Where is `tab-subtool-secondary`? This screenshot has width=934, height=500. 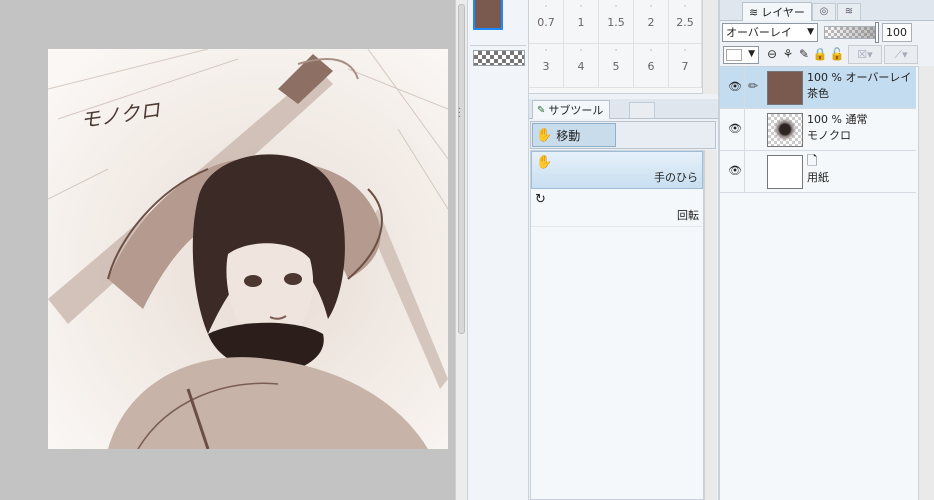 tab-subtool-secondary is located at coordinates (642, 110).